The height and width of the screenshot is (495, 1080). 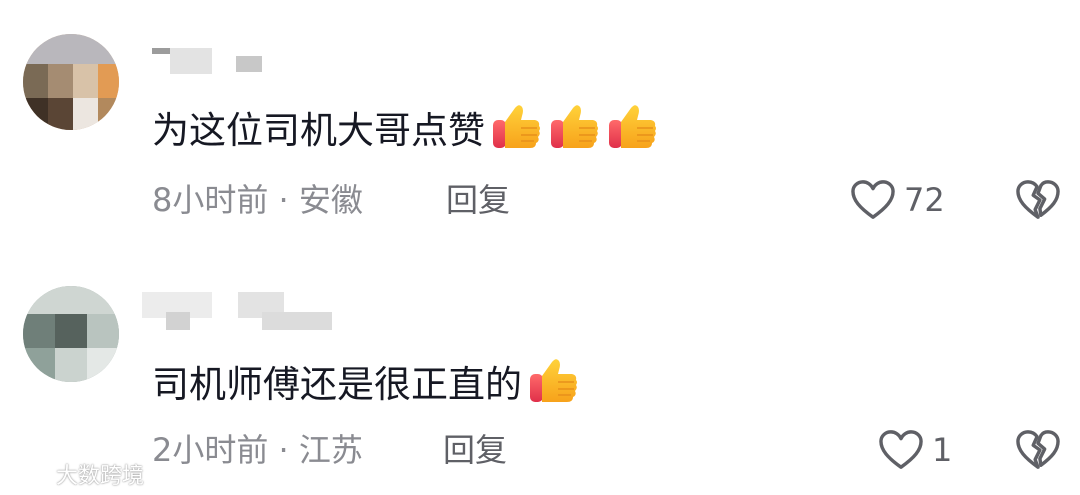 I want to click on comment-text-content: 司机师傅还是很正直的, so click(x=337, y=384).